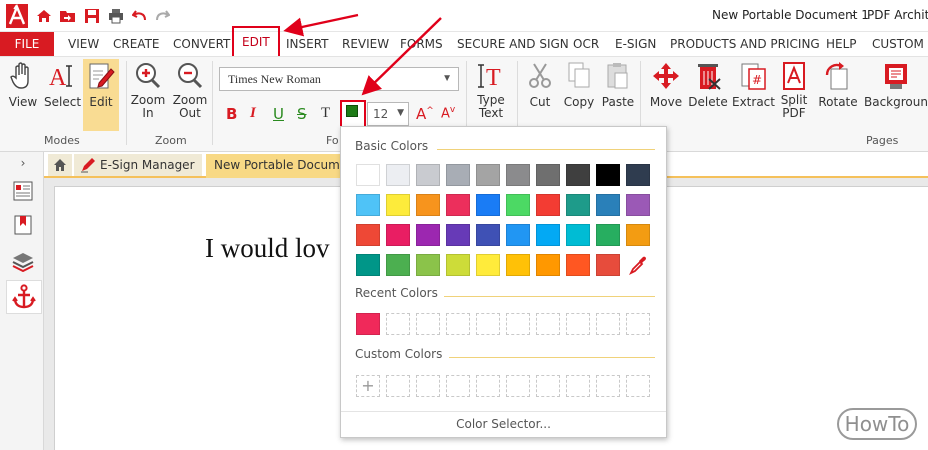 This screenshot has width=928, height=450. What do you see at coordinates (841, 44) in the screenshot?
I see `menu-help: HELP` at bounding box center [841, 44].